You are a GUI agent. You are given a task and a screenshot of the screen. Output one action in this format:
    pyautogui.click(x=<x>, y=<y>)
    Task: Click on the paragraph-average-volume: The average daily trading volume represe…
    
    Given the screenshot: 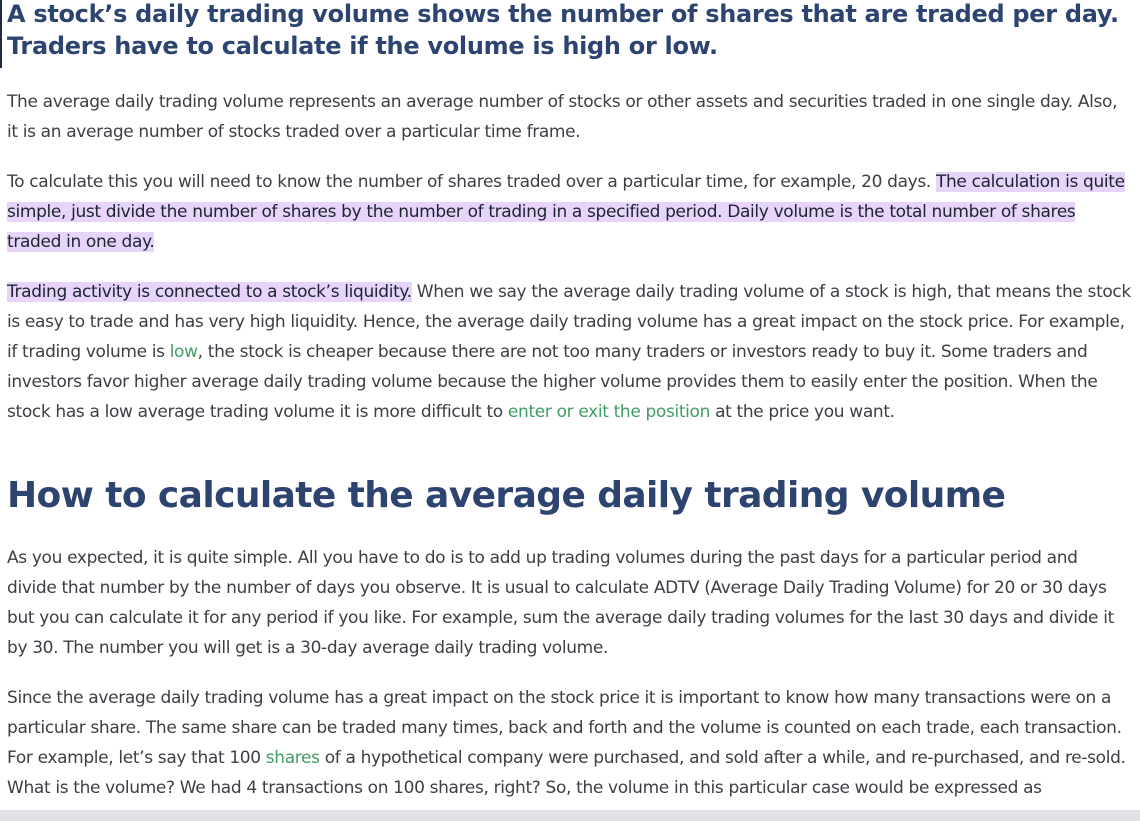 What is the action you would take?
    pyautogui.click(x=562, y=117)
    